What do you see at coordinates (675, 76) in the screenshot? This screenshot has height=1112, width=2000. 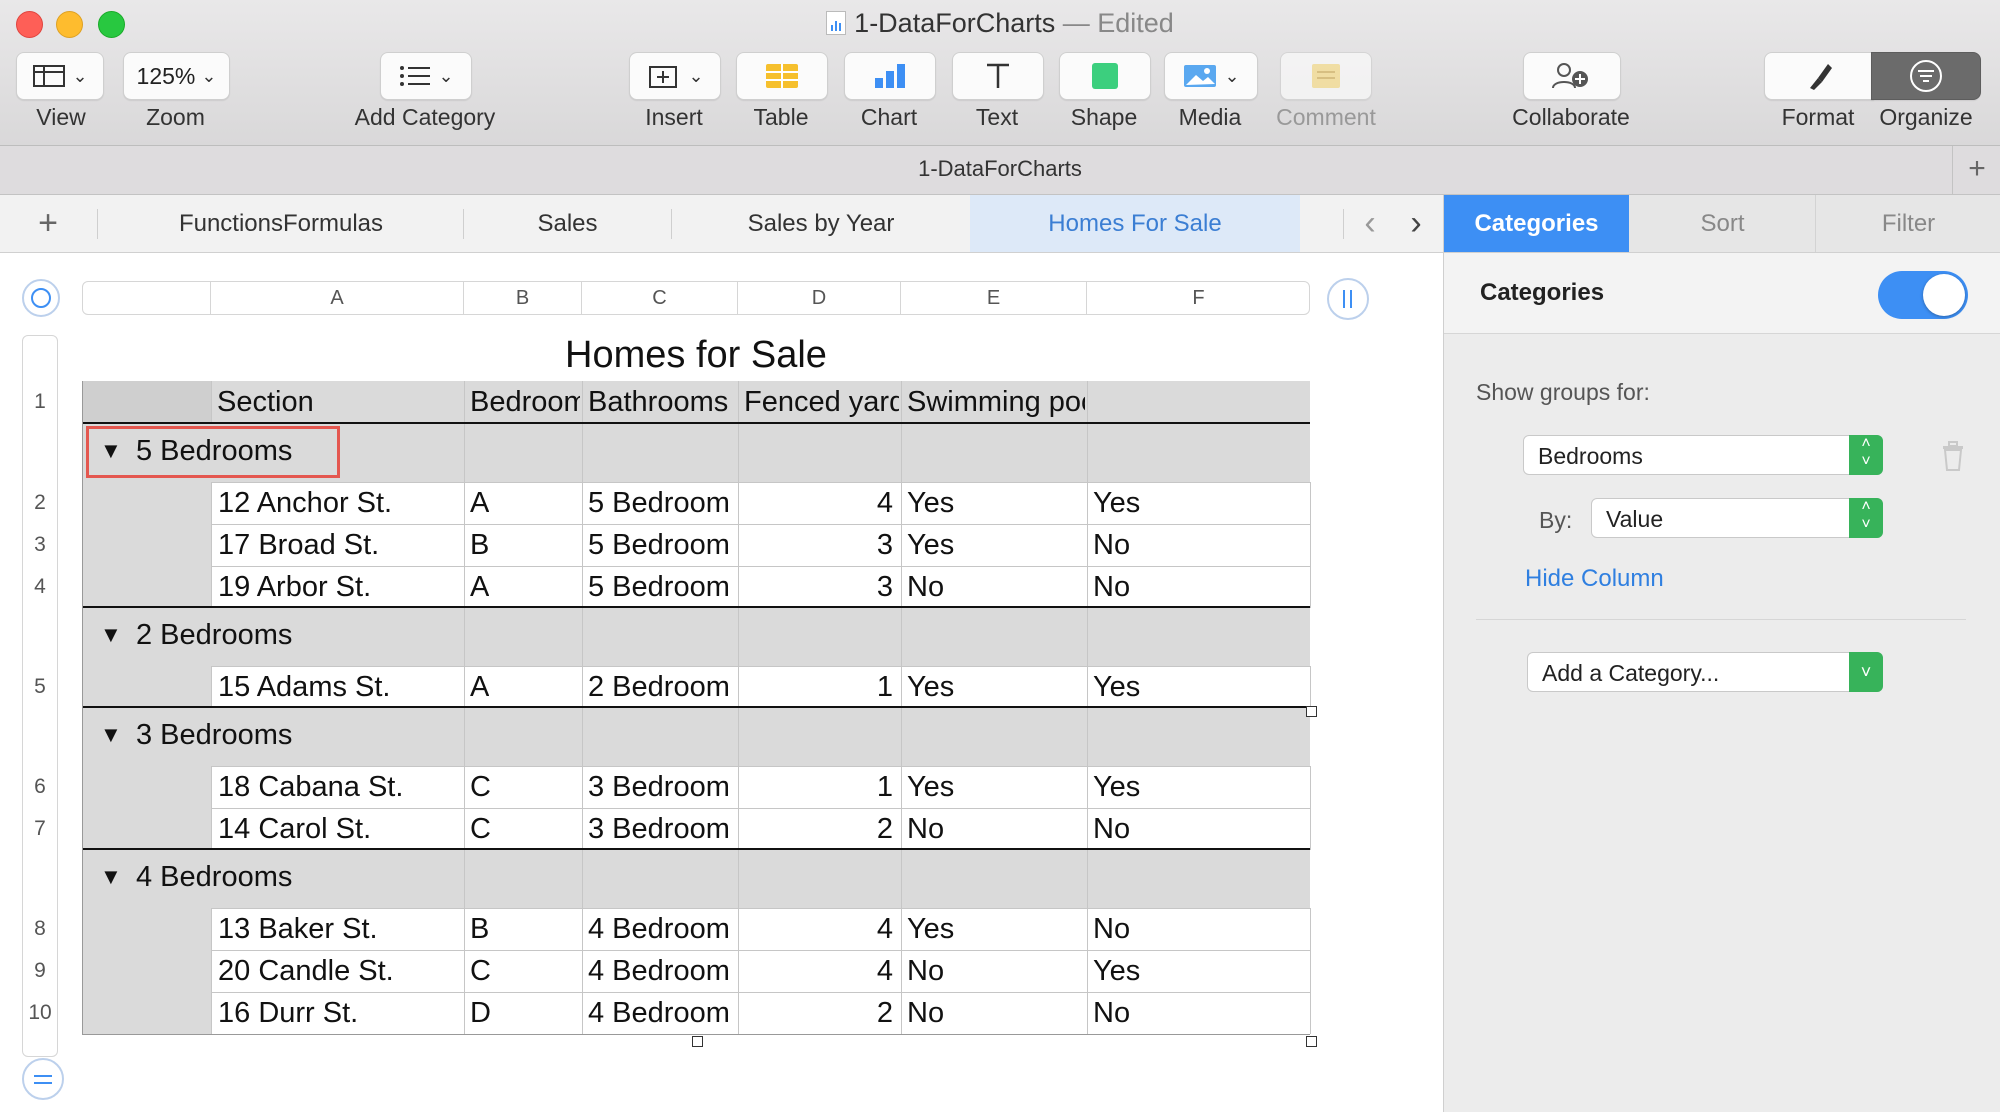 I see `insert-button: ⌄` at bounding box center [675, 76].